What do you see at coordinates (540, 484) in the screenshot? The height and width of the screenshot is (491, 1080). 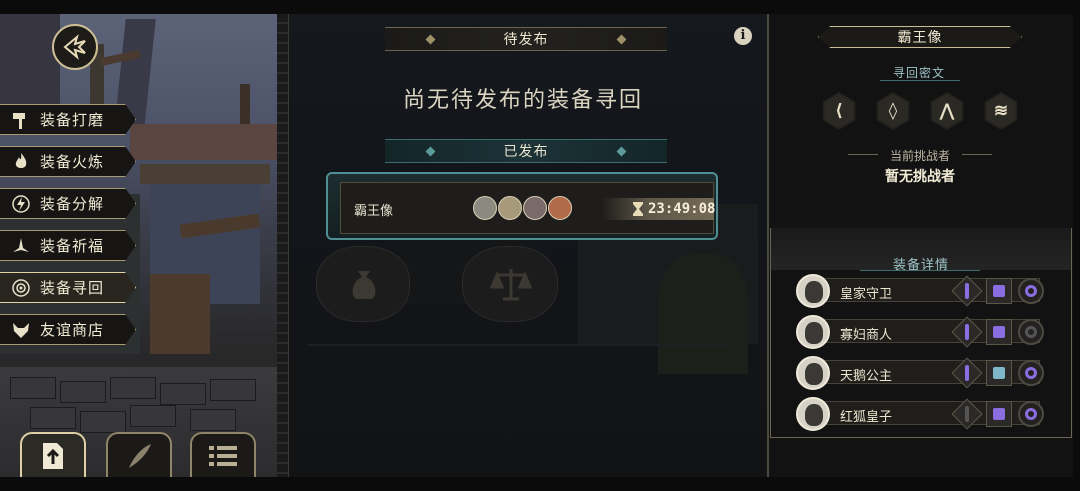 I see `bottom-frame` at bounding box center [540, 484].